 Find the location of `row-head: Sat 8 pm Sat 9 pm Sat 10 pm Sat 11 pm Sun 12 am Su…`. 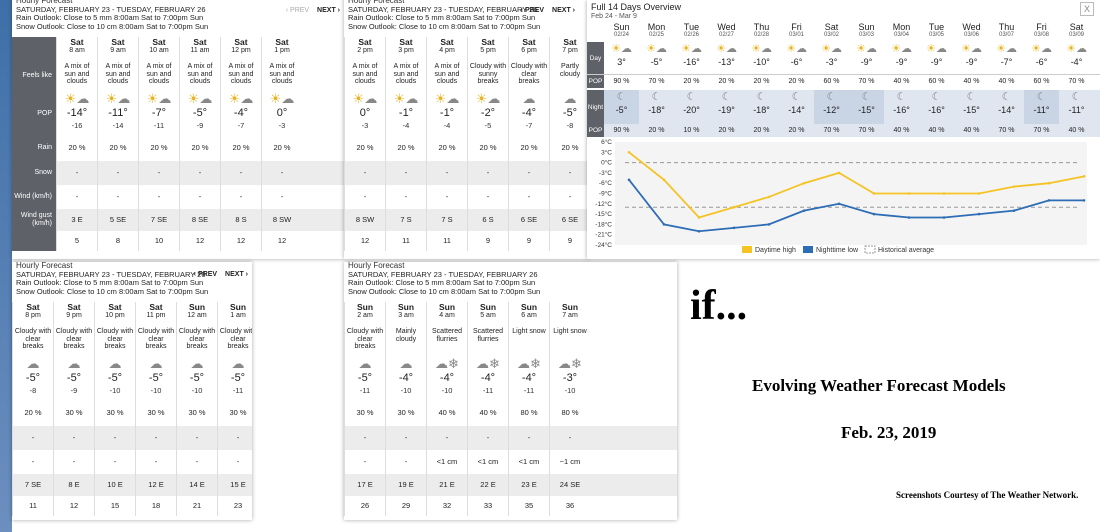

row-head: Sat 8 pm Sat 9 pm Sat 10 pm Sat 11 pm Sun 12 am Su… is located at coordinates (132, 314).